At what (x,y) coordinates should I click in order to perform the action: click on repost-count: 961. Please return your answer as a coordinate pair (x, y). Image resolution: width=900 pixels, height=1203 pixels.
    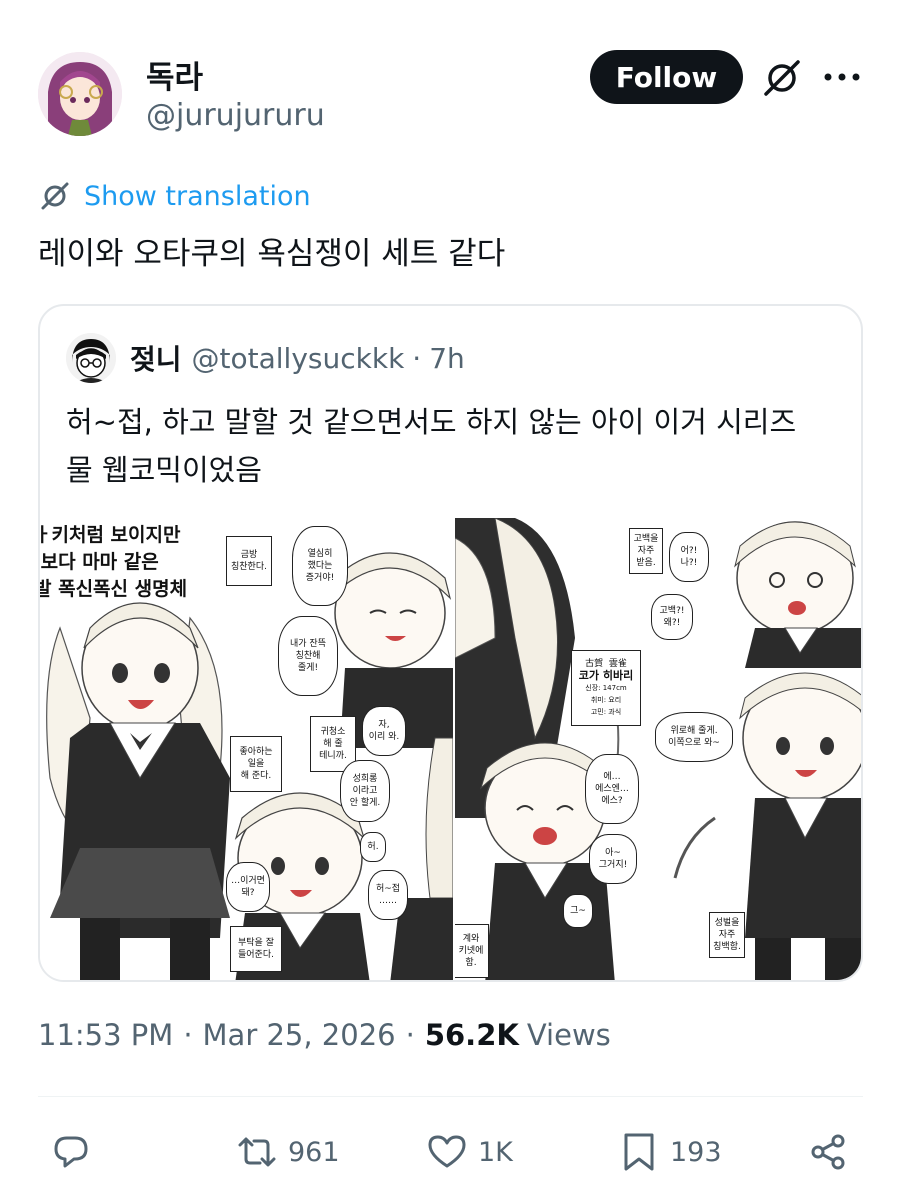
    Looking at the image, I should click on (314, 1152).